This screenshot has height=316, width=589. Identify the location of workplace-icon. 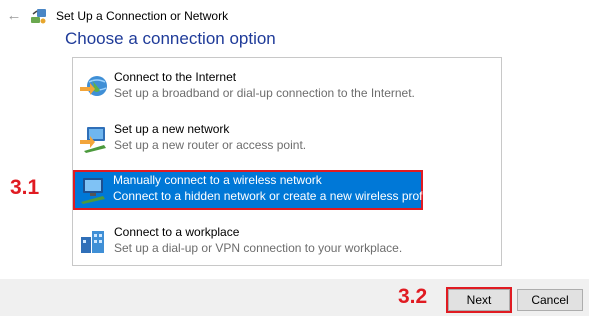
(92, 242).